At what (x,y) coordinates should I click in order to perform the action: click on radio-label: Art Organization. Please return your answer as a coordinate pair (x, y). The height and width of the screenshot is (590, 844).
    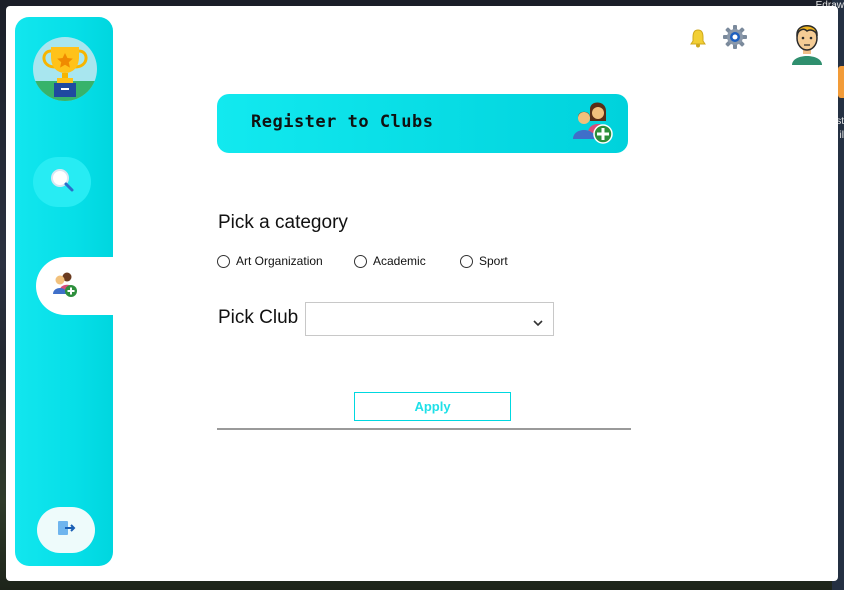
    Looking at the image, I should click on (279, 261).